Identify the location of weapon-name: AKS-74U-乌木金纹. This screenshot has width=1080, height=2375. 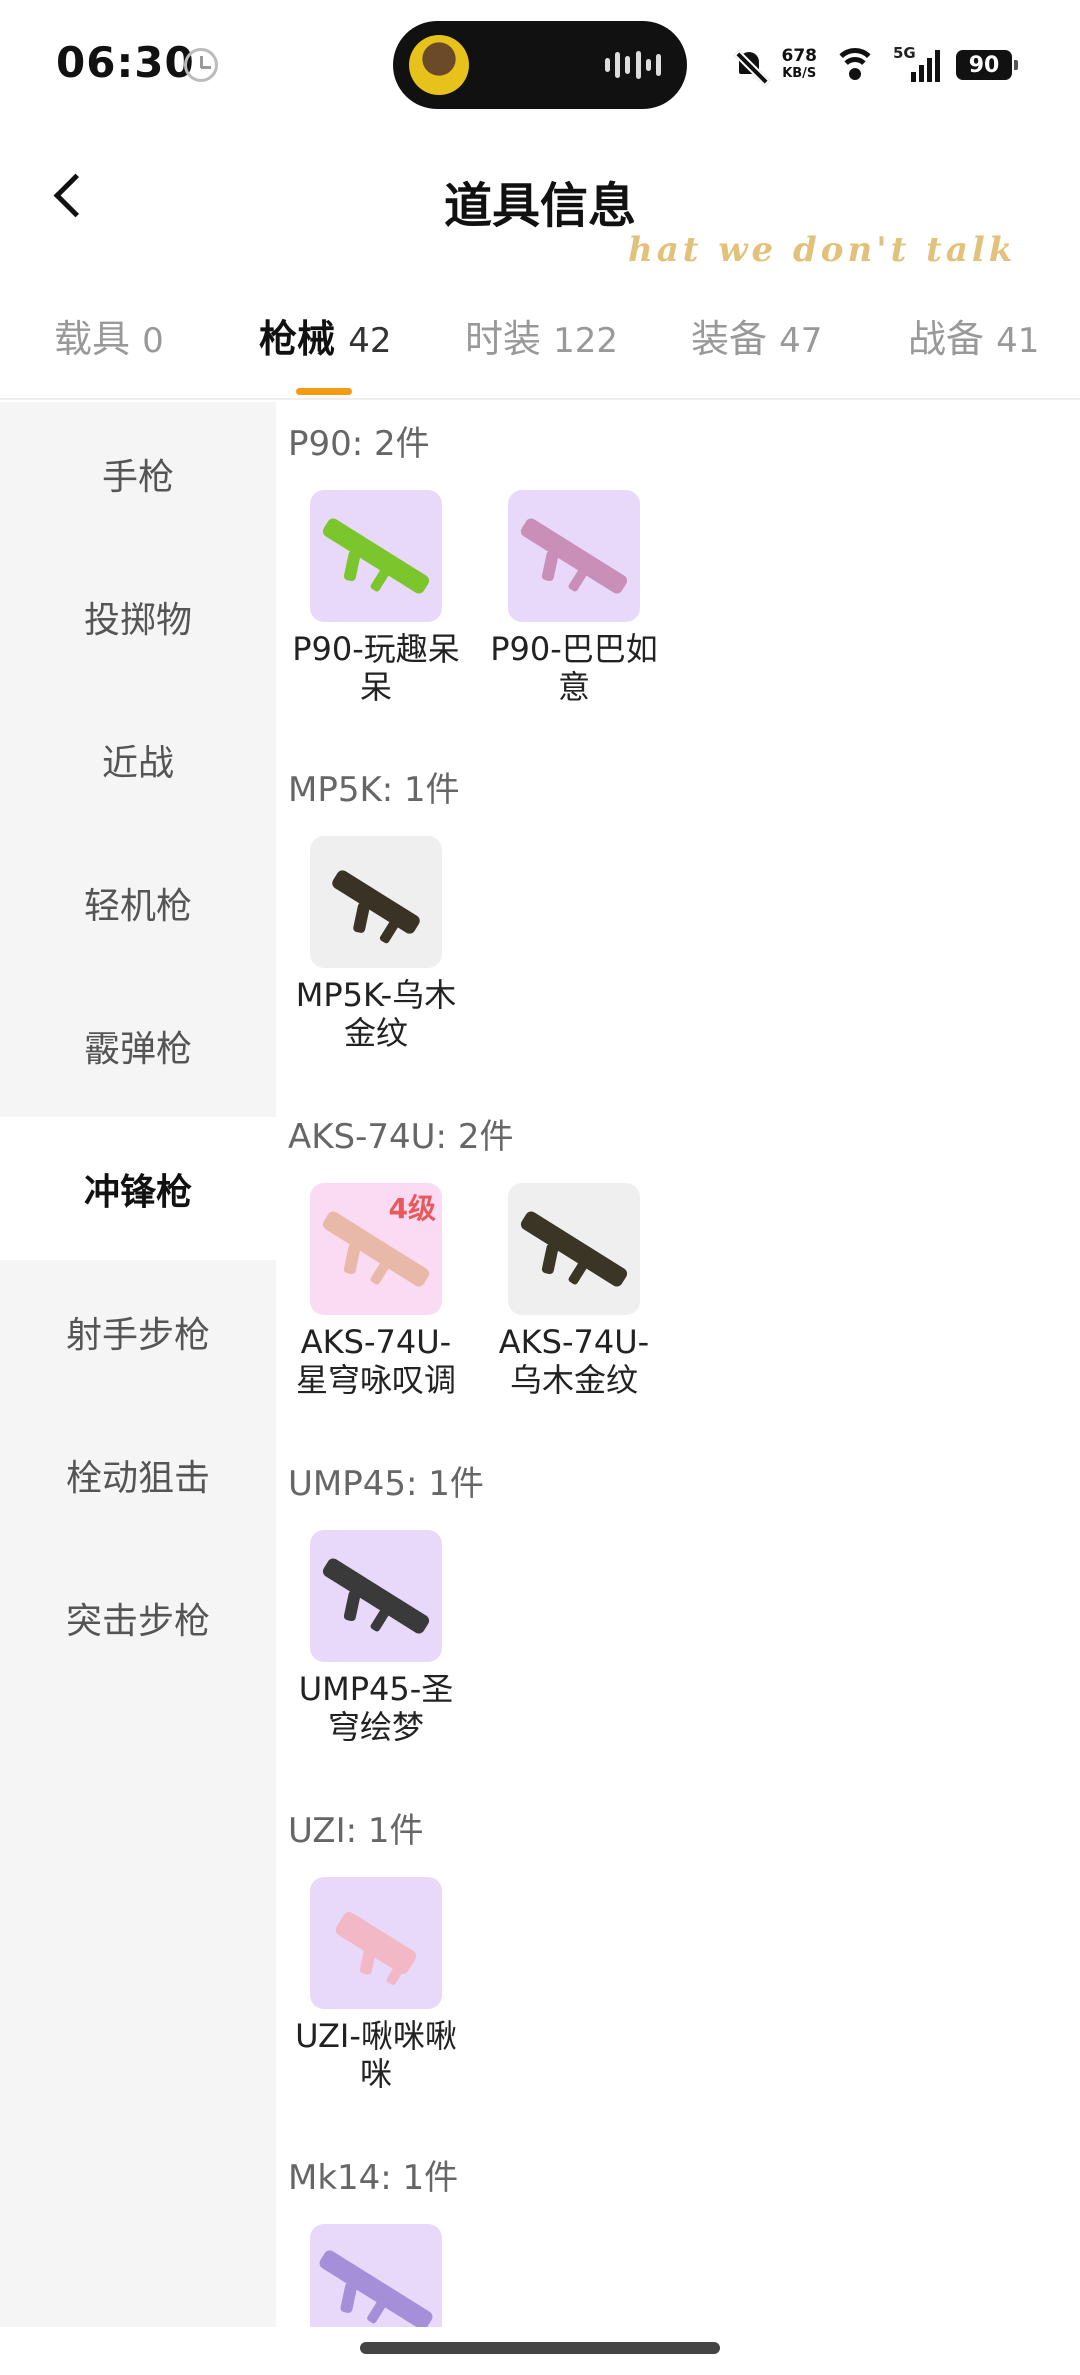
(574, 1361).